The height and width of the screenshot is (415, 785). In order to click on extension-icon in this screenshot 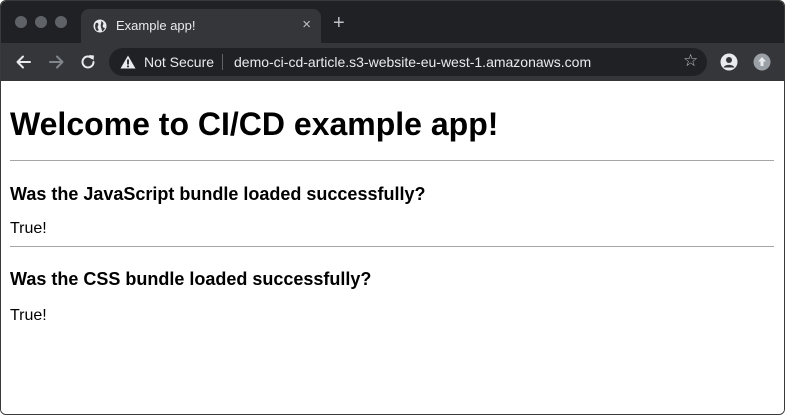, I will do `click(762, 62)`.